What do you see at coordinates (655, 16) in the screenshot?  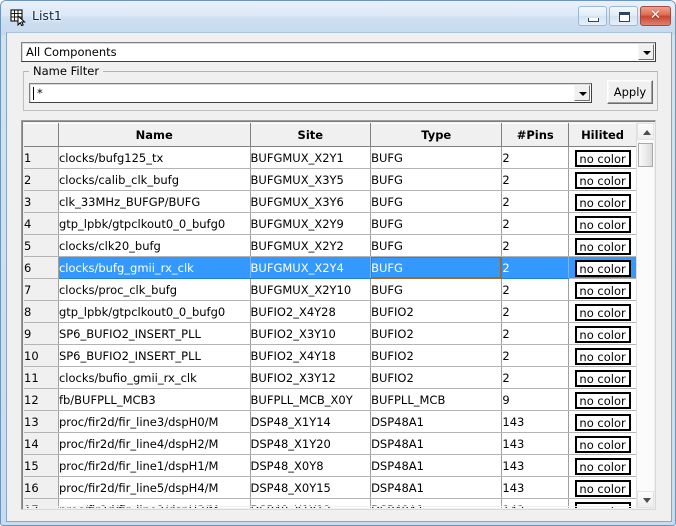 I see `close-button: ✕` at bounding box center [655, 16].